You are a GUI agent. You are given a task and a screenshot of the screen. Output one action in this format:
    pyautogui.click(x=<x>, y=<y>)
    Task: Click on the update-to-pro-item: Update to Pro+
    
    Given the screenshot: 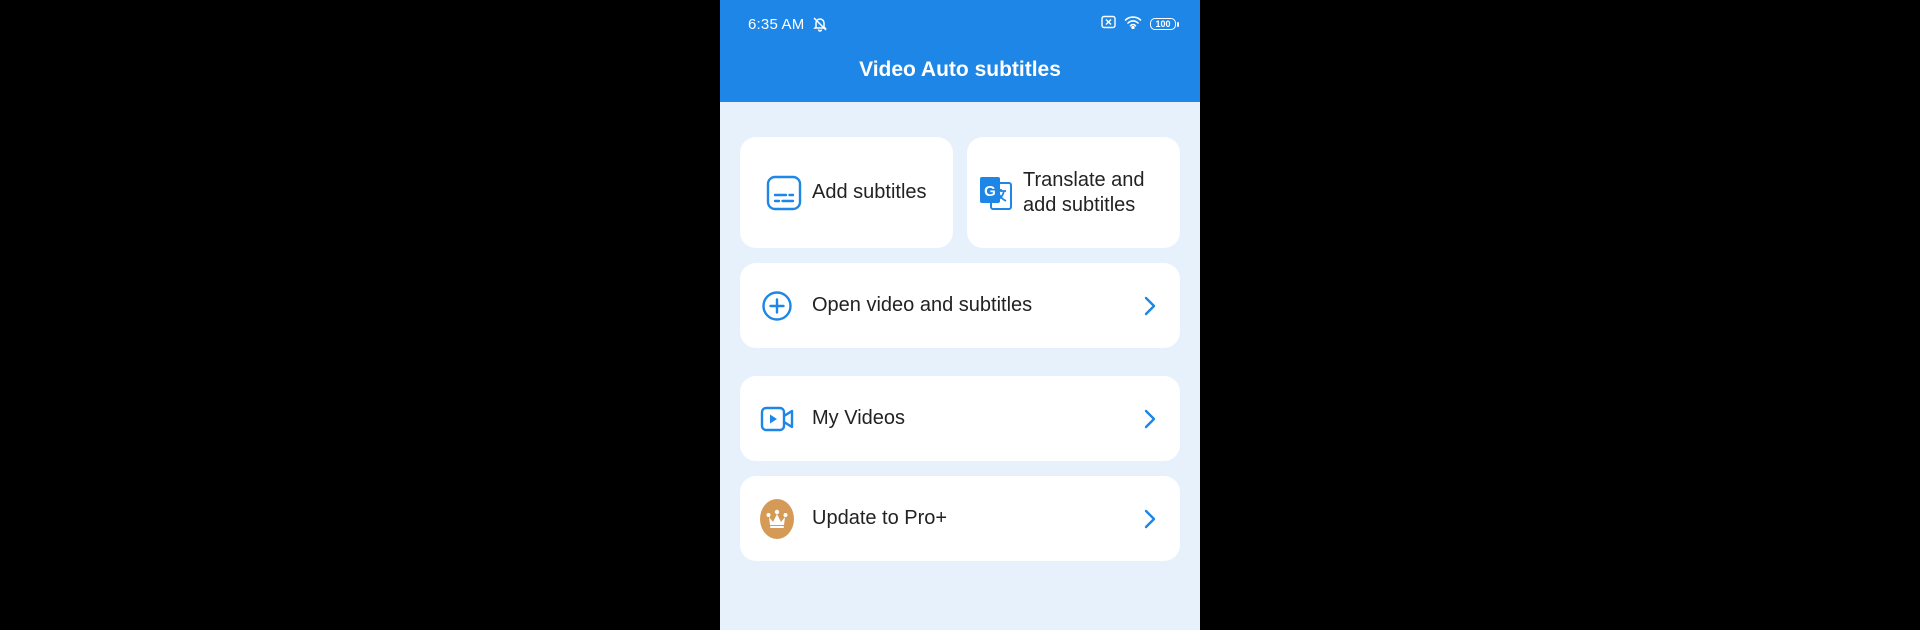 What is the action you would take?
    pyautogui.click(x=960, y=518)
    